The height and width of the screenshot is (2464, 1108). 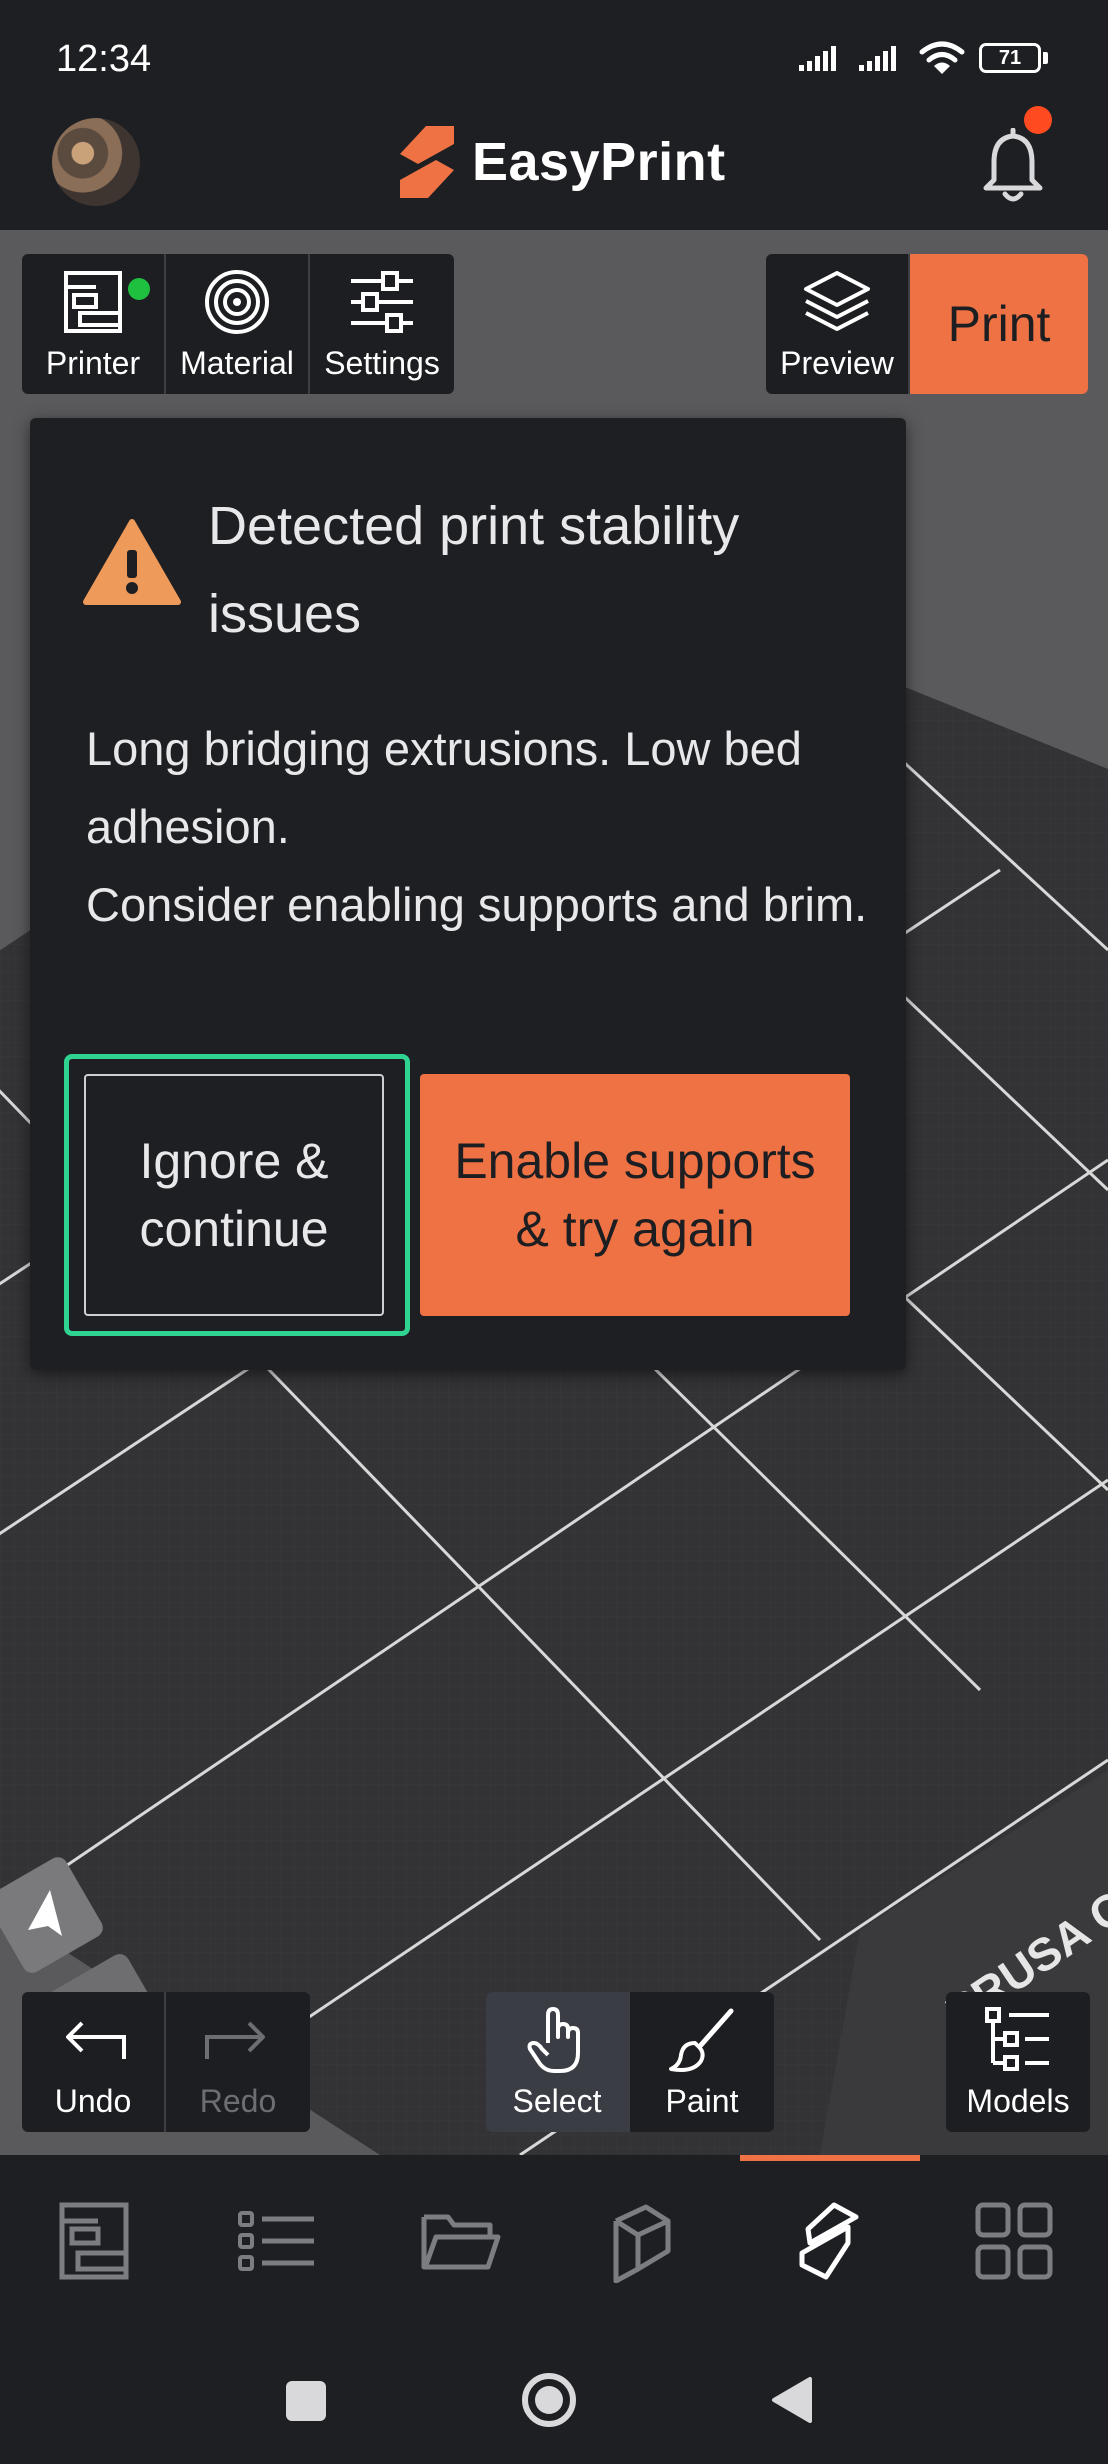 I want to click on redo-icon, so click(x=235, y=2040).